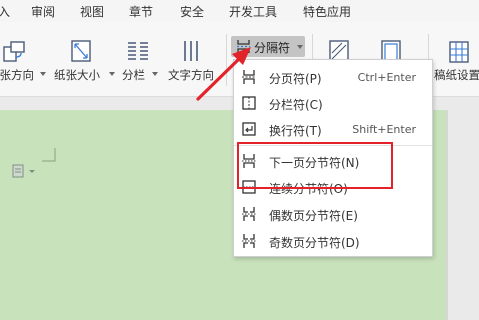 The height and width of the screenshot is (320, 479). What do you see at coordinates (243, 46) in the screenshot?
I see `separator-icon` at bounding box center [243, 46].